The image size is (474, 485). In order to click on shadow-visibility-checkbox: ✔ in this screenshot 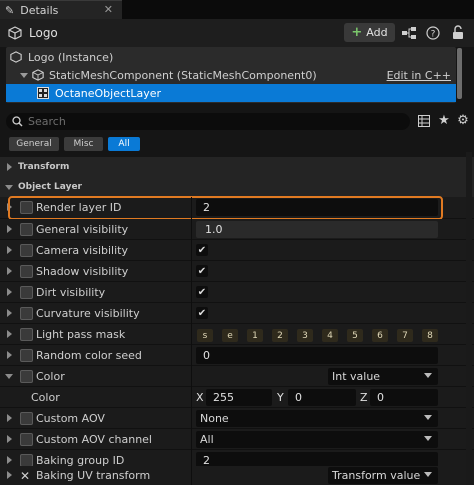, I will do `click(202, 271)`.